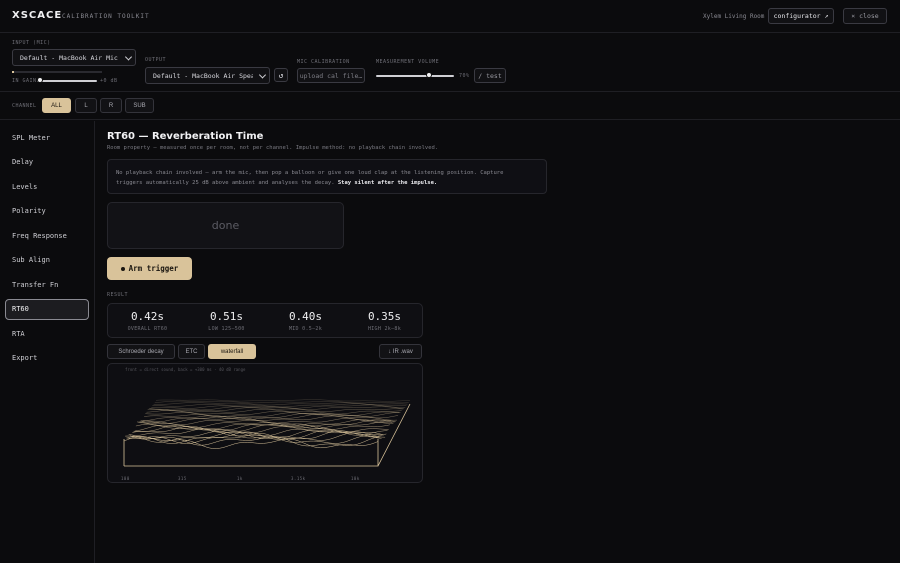  I want to click on sidebar-item-export: Export, so click(24, 358).